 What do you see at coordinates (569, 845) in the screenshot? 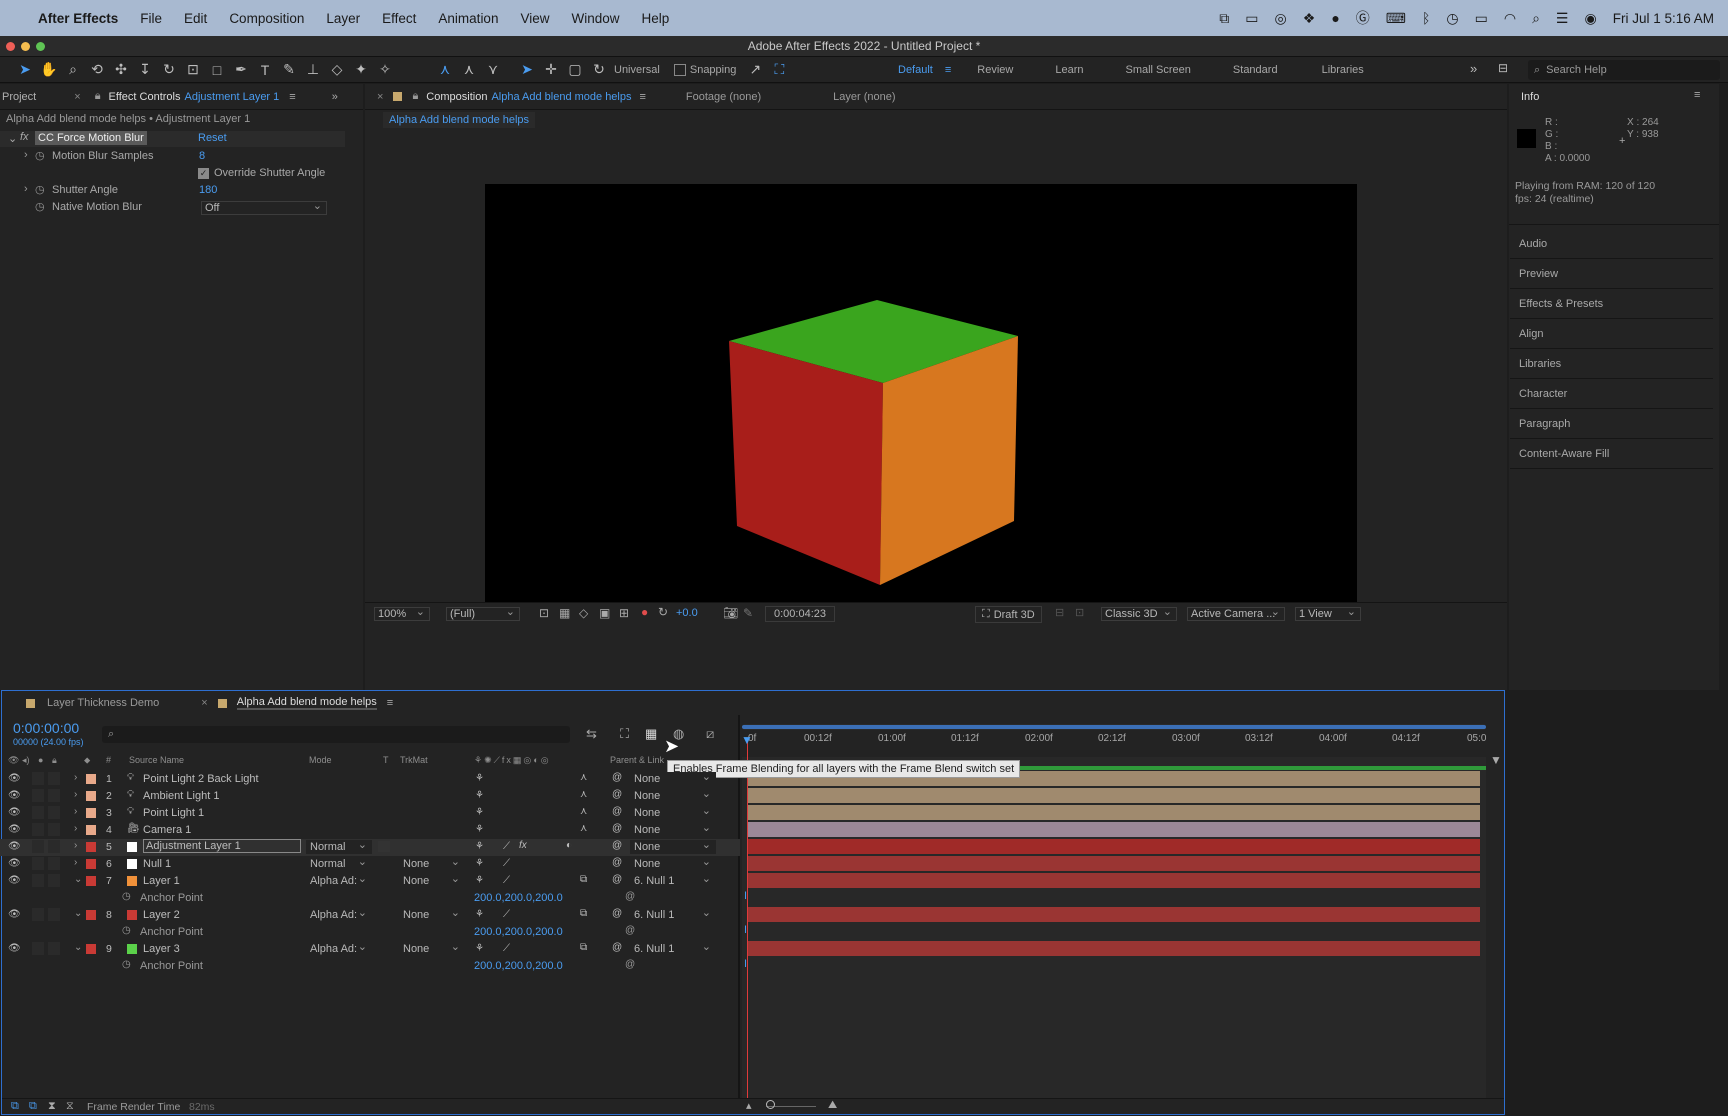
I see `adjustment-layer-switch-icon: ◐` at bounding box center [569, 845].